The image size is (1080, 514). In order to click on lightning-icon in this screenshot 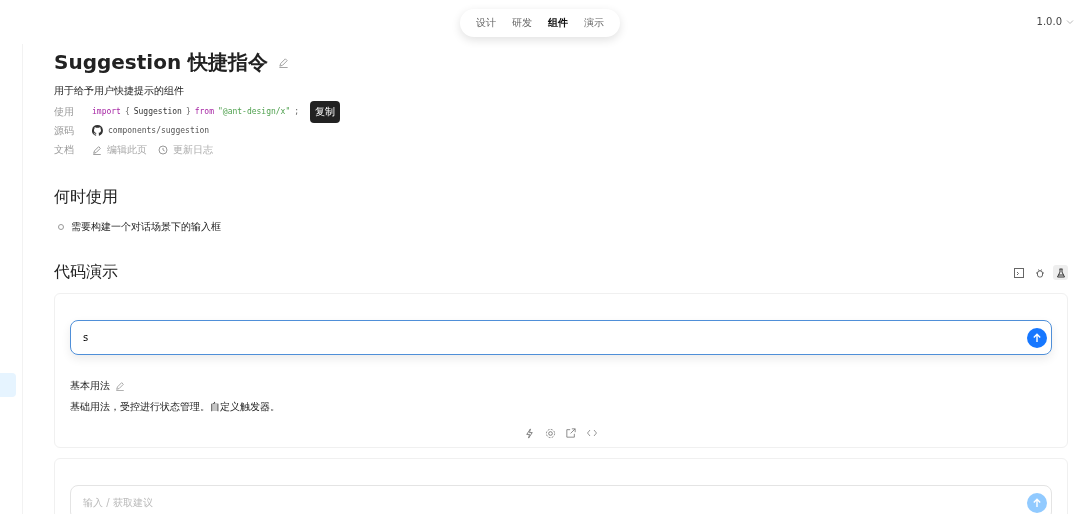, I will do `click(529, 433)`.